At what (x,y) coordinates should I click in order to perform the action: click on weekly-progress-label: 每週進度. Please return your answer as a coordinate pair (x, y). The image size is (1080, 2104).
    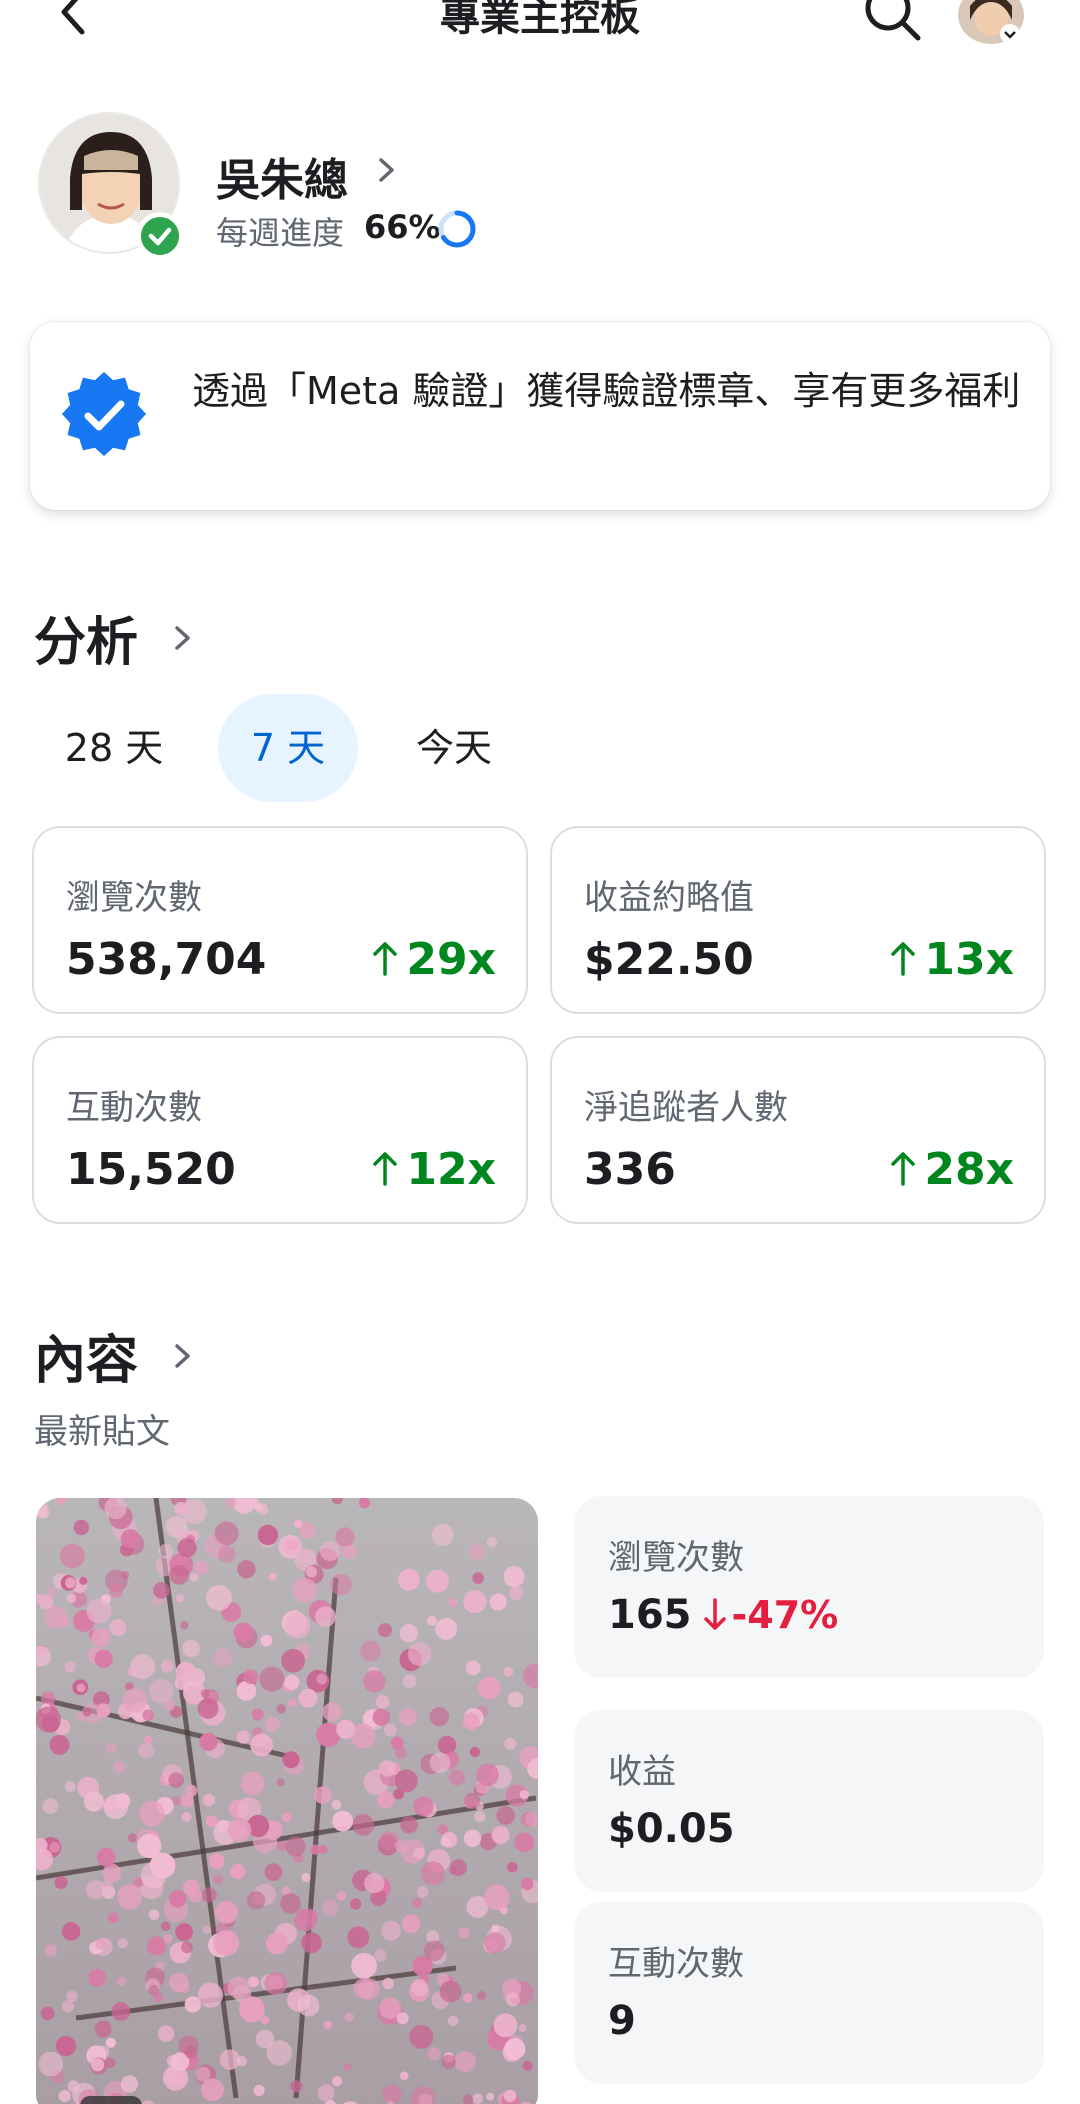
    Looking at the image, I should click on (280, 233).